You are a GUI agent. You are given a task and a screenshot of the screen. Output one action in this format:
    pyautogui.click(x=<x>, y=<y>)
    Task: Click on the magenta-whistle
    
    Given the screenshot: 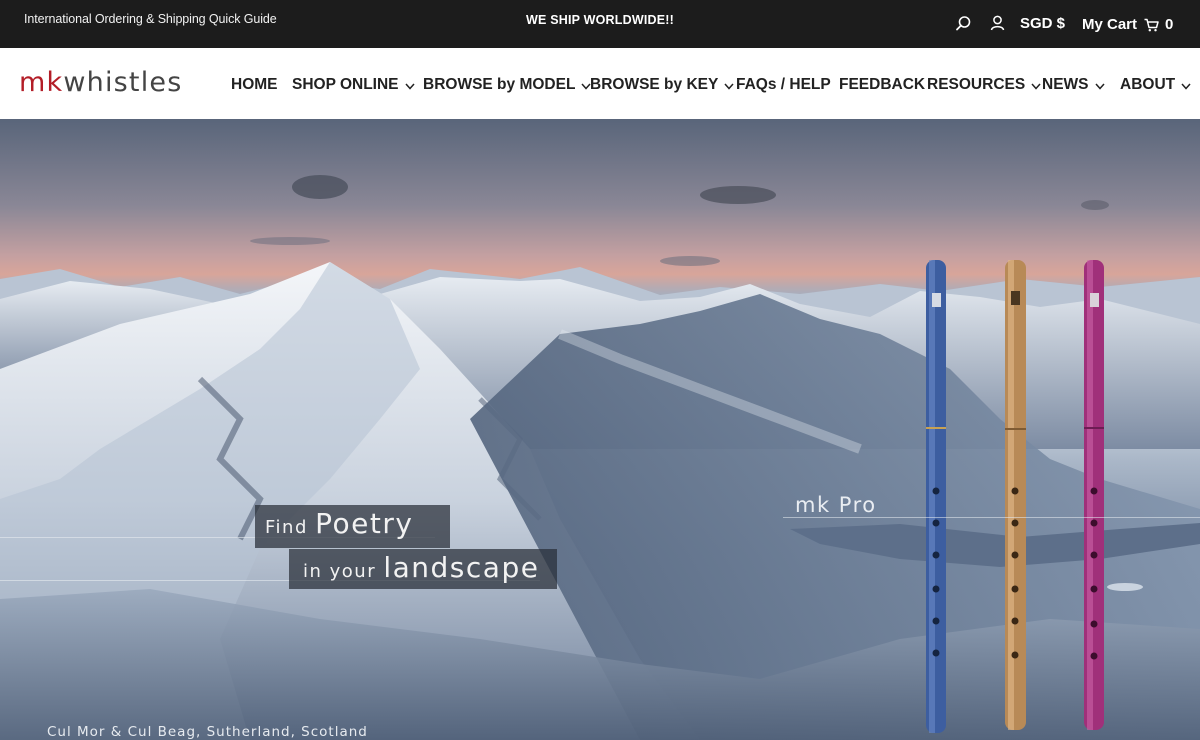 What is the action you would take?
    pyautogui.click(x=1094, y=495)
    